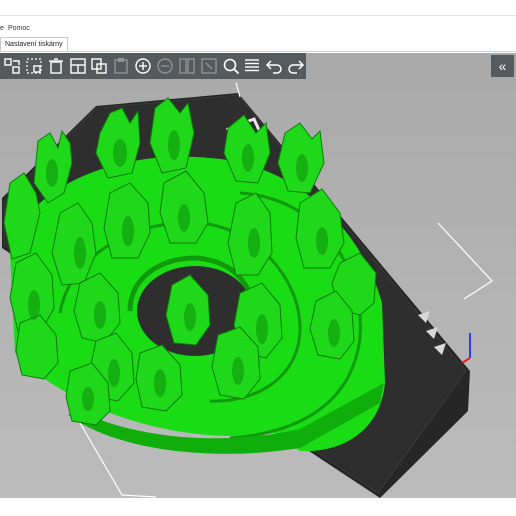 The image size is (516, 516). Describe the element at coordinates (274, 66) in the screenshot. I see `undo-icon` at that location.